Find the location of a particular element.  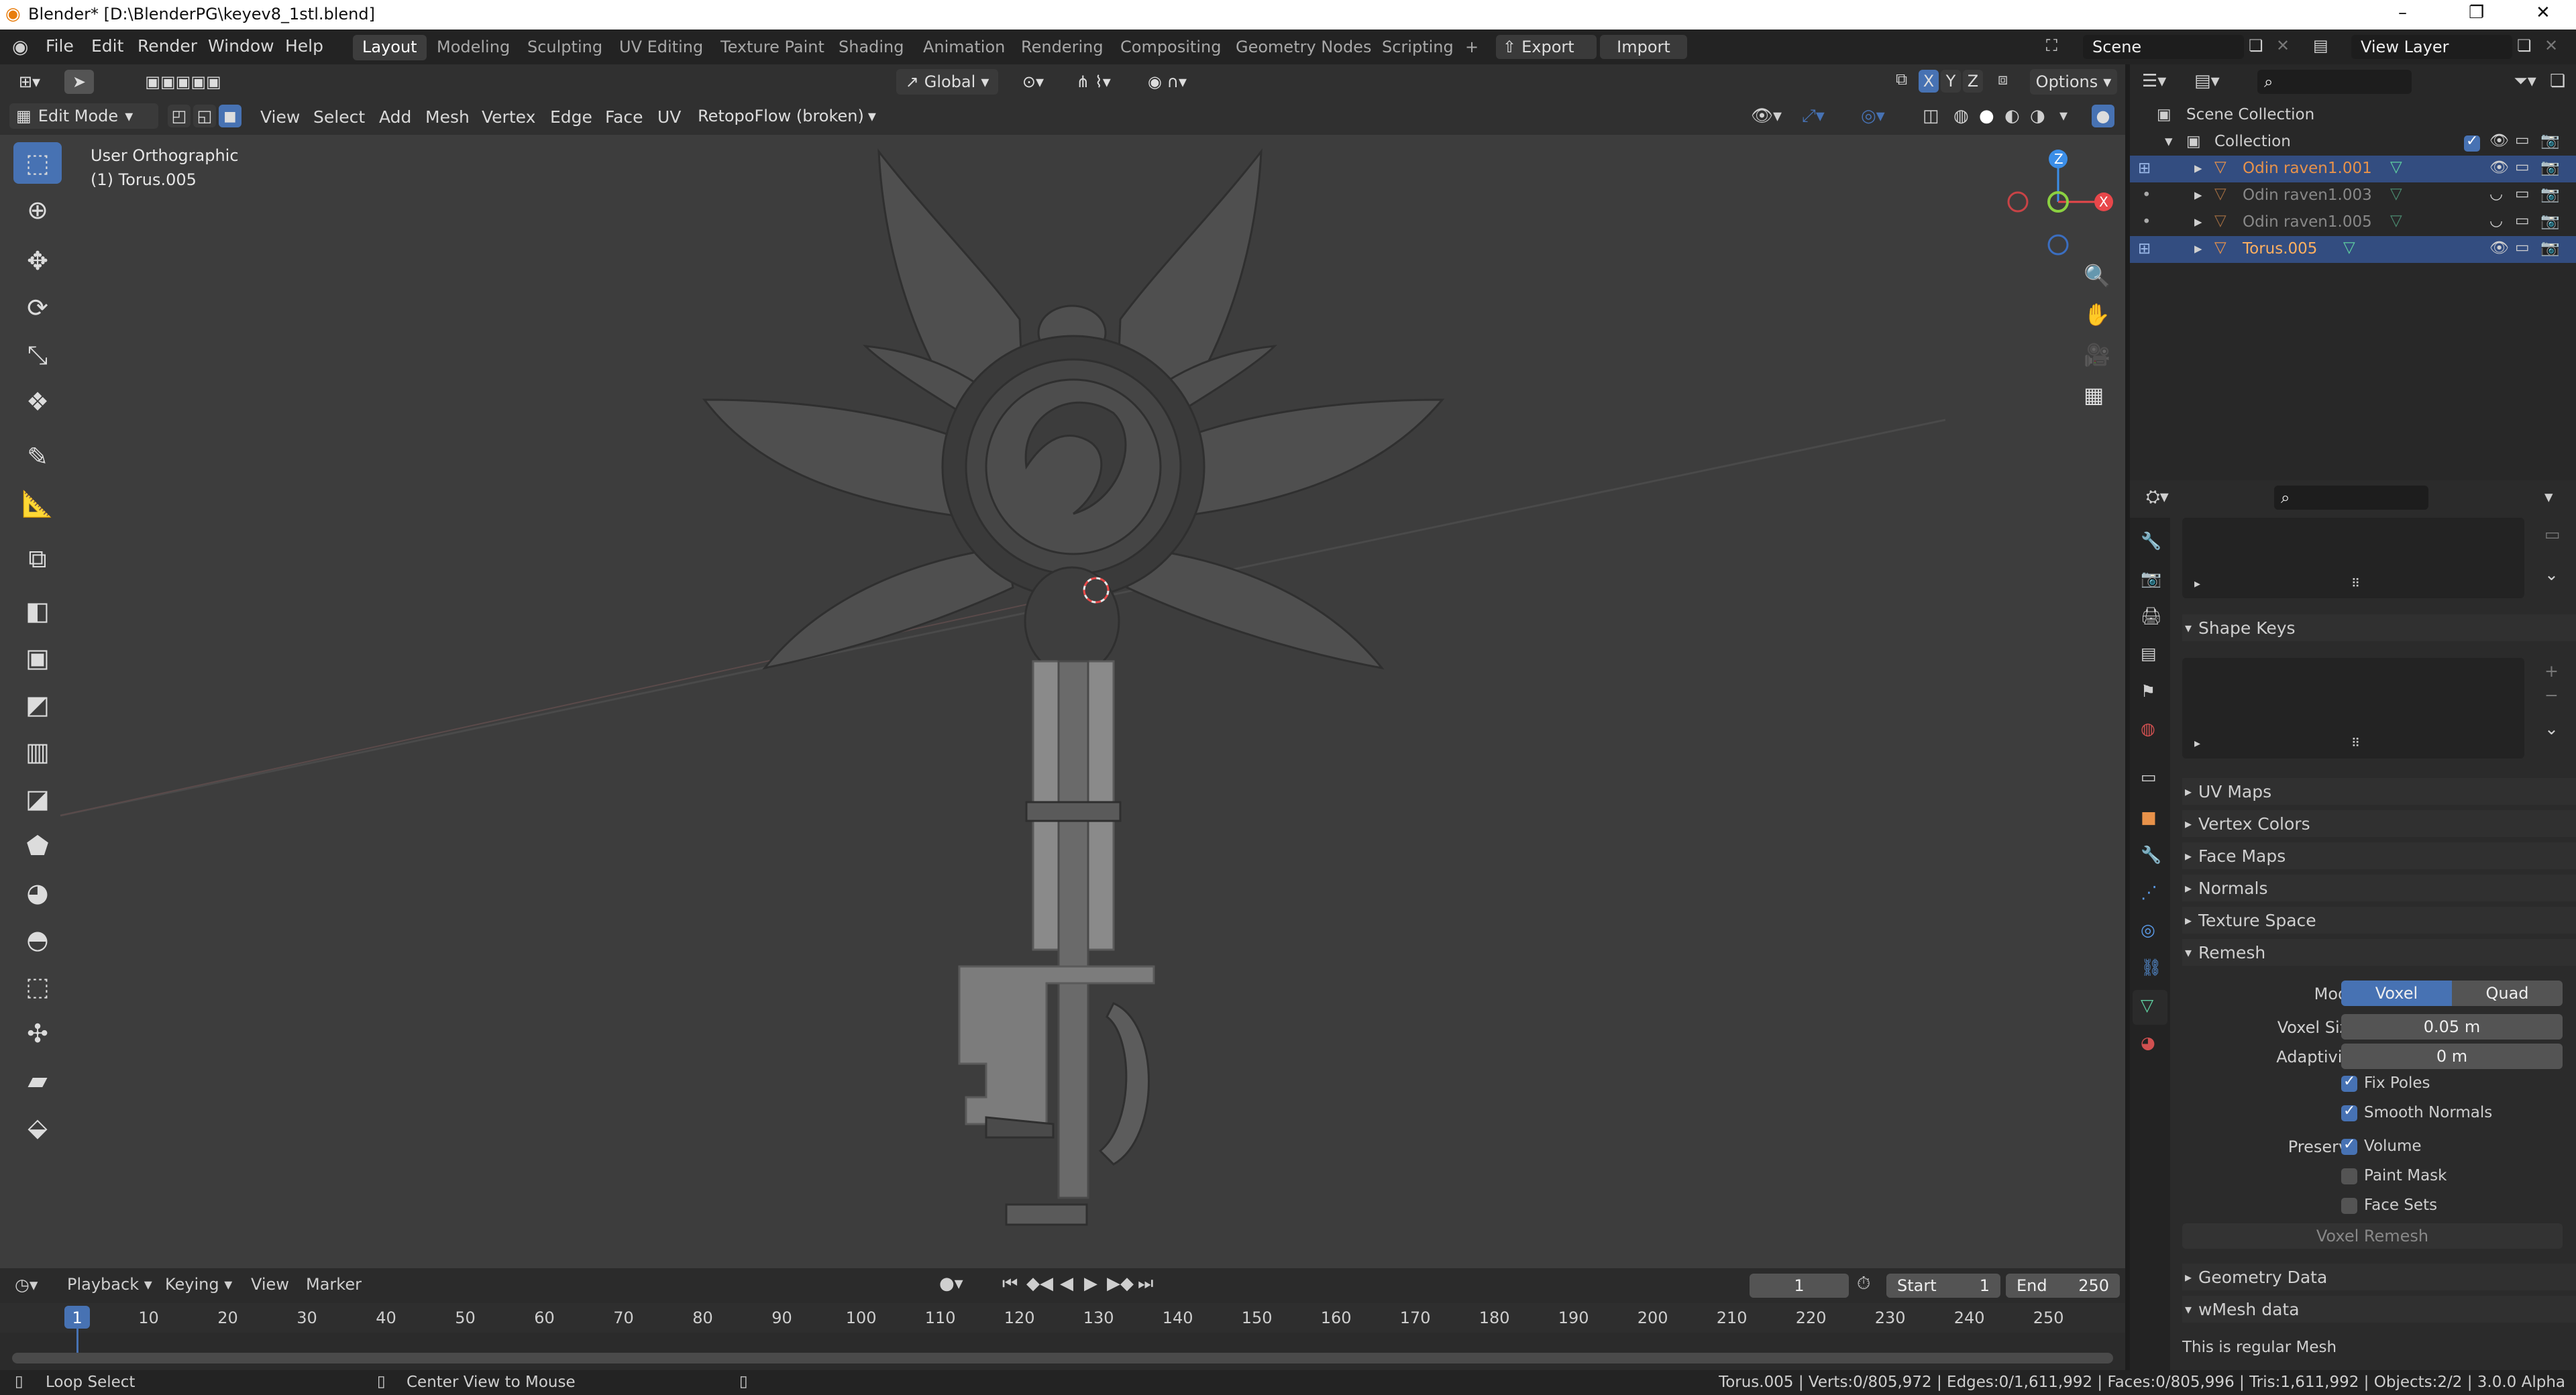

selection-mode-group: ▣▣▣▣▣ is located at coordinates (183, 82).